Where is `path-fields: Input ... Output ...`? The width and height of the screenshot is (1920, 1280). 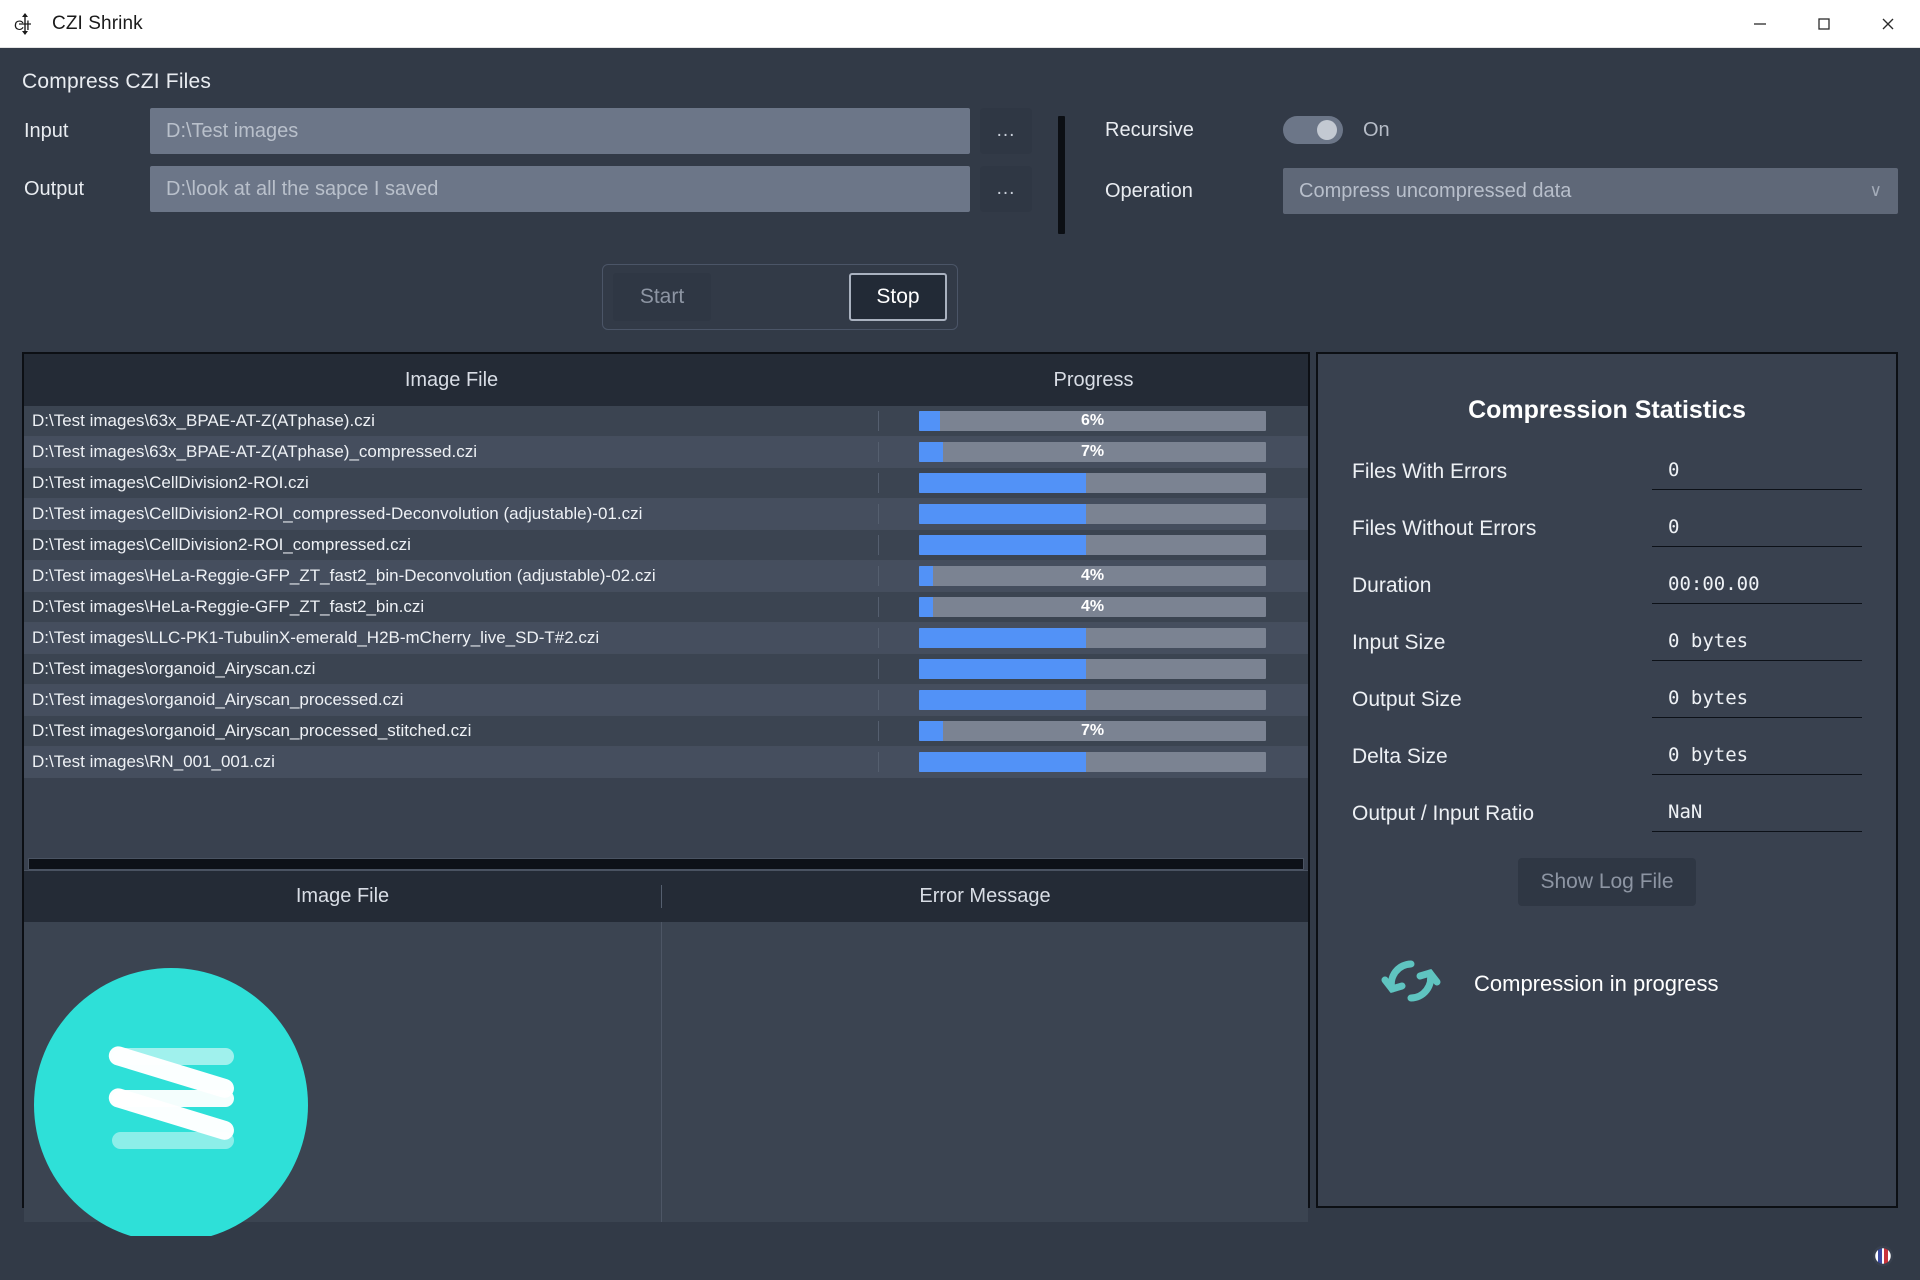
path-fields: Input ... Output ... is located at coordinates (527, 166).